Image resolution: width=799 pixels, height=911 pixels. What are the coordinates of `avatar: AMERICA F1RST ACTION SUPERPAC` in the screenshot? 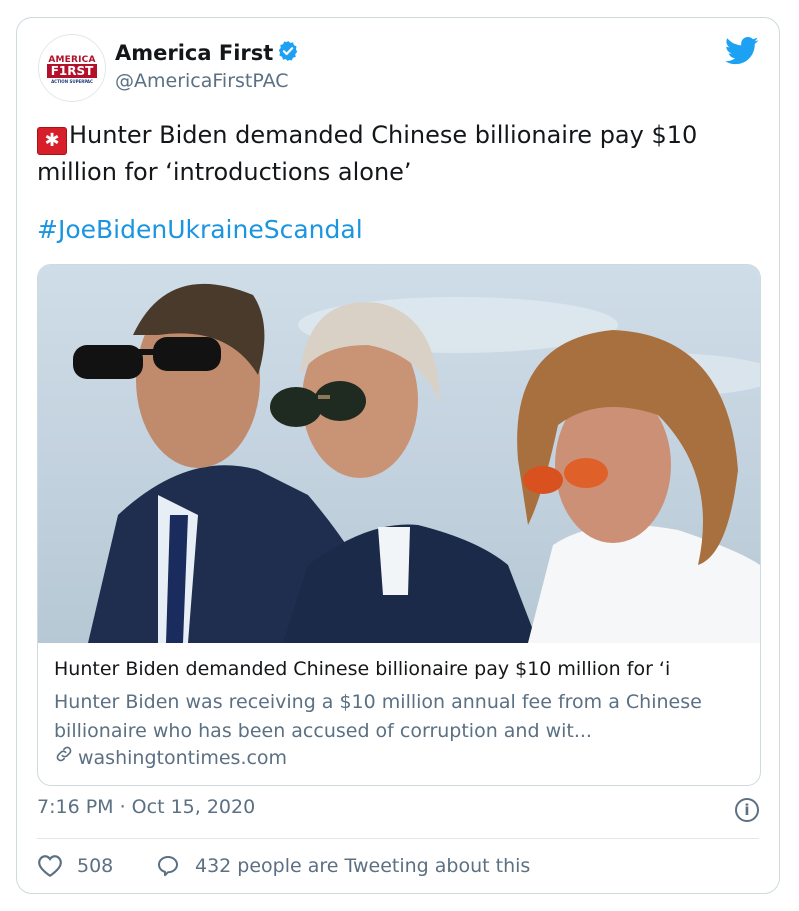 It's located at (72, 68).